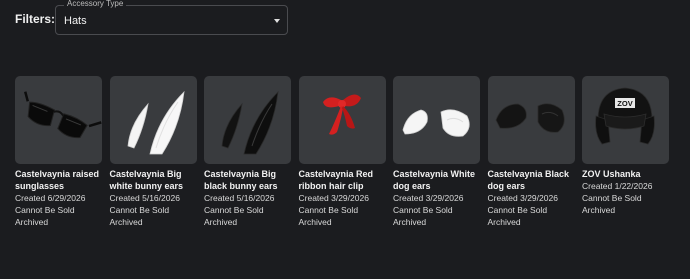 This screenshot has width=690, height=279. What do you see at coordinates (625, 116) in the screenshot?
I see `ushanka-hat-icon: ZOV` at bounding box center [625, 116].